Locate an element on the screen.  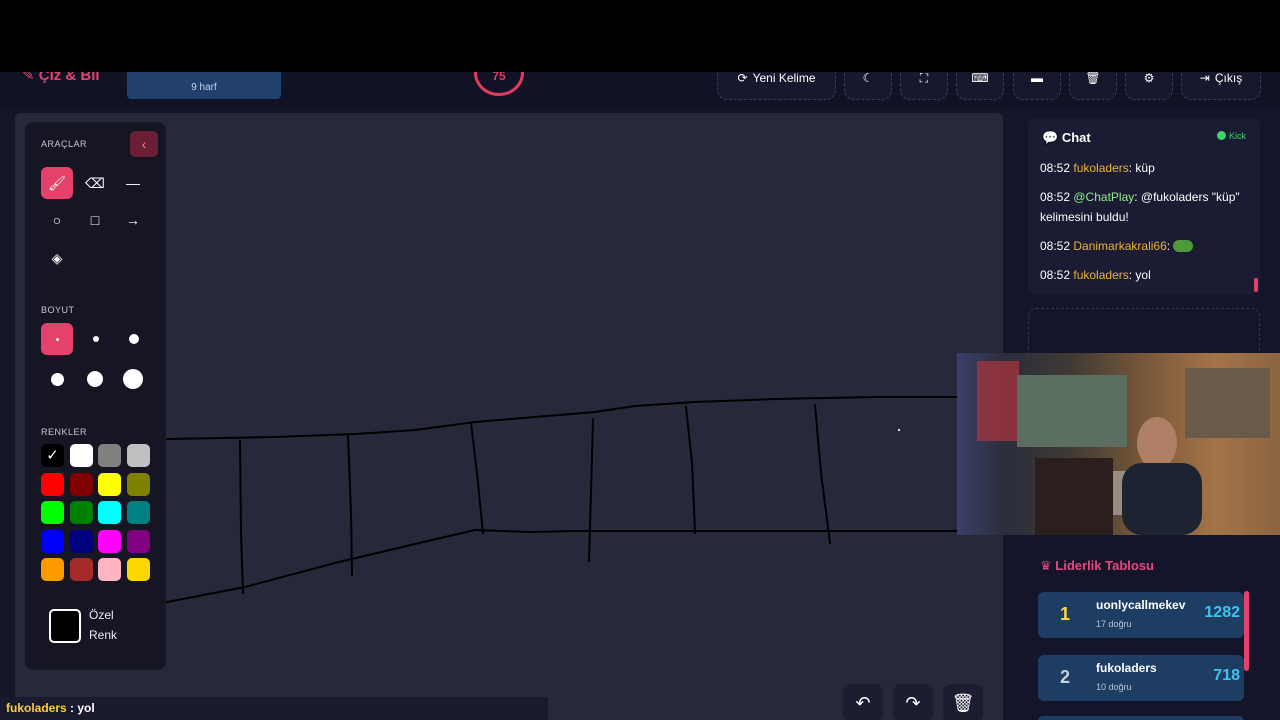
webcam-overlay is located at coordinates (1118, 444).